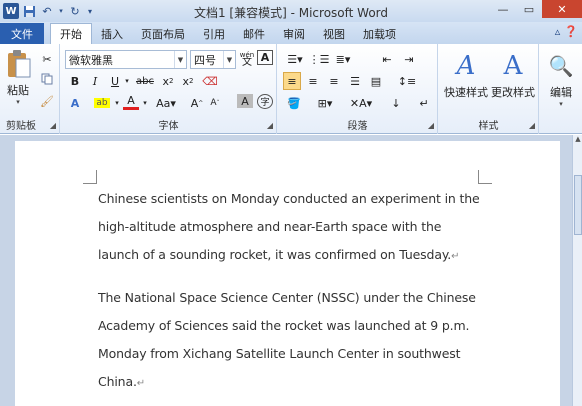 This screenshot has width=582, height=406. What do you see at coordinates (215, 103) in the screenshot?
I see `shrink-font-button: Aˇ` at bounding box center [215, 103].